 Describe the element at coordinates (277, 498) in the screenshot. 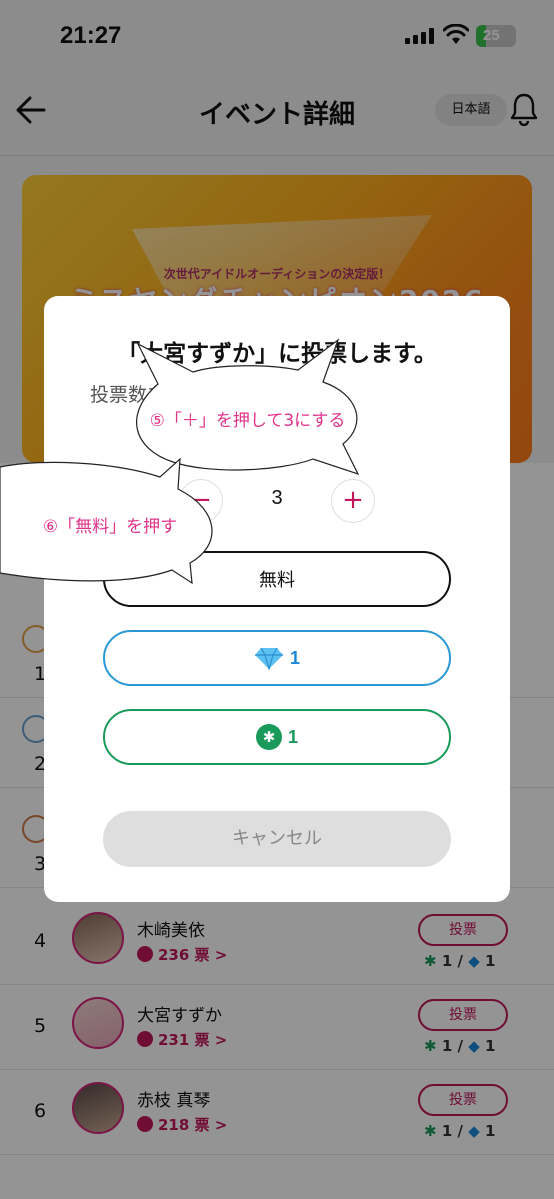

I see `quantity-value: 3` at that location.